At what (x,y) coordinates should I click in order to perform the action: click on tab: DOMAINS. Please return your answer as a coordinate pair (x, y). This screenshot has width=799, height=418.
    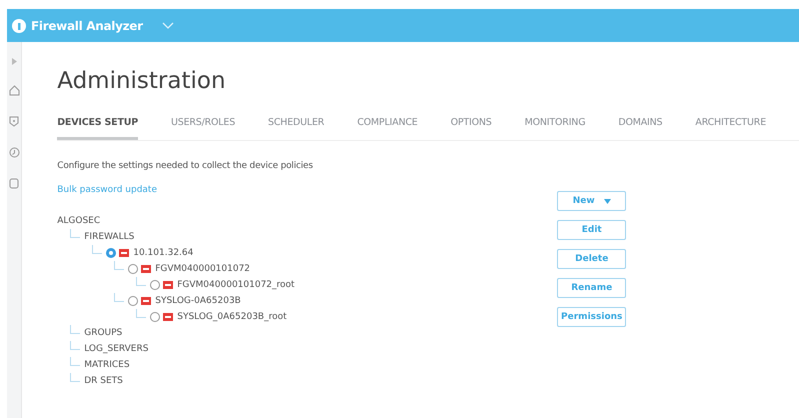
    Looking at the image, I should click on (640, 126).